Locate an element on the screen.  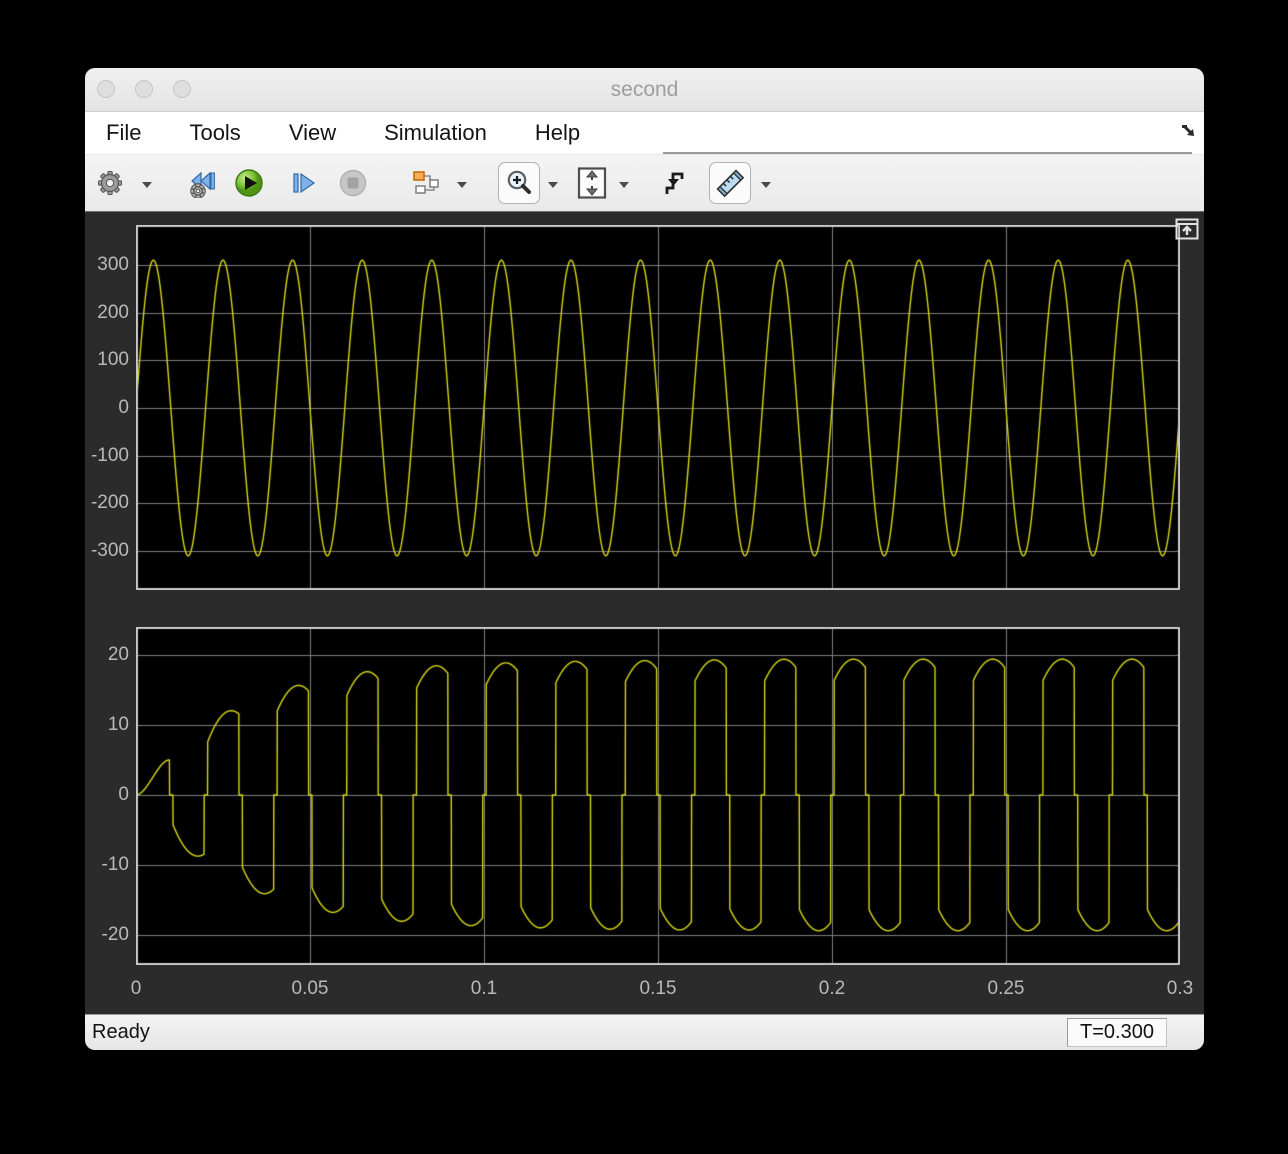
step-back-button is located at coordinates (203, 183).